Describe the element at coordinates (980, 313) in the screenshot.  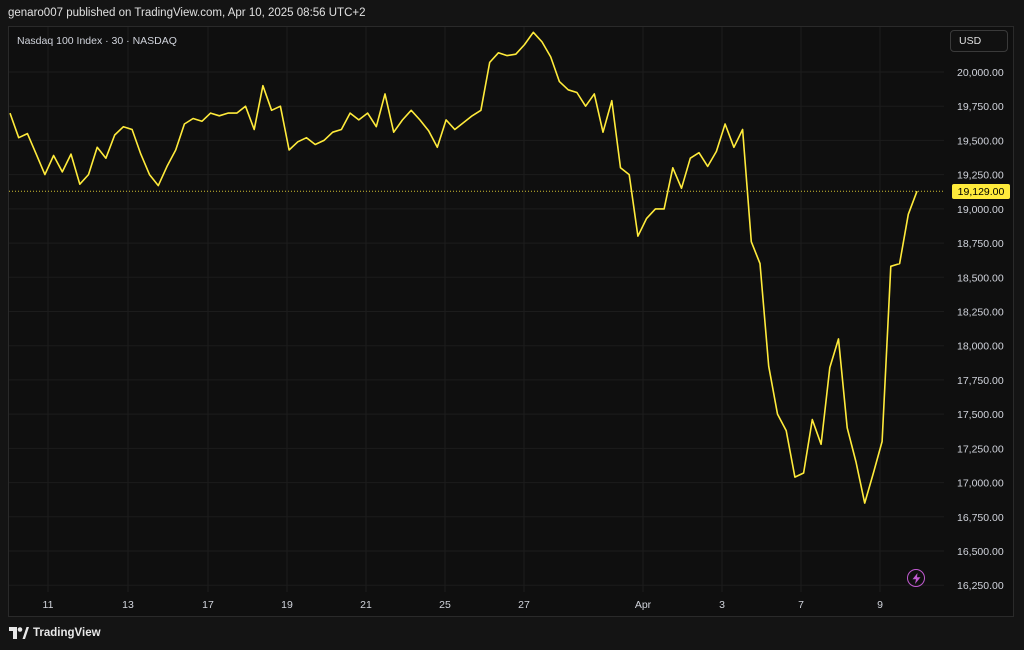
I see `y-tick-label: 18,250.00` at that location.